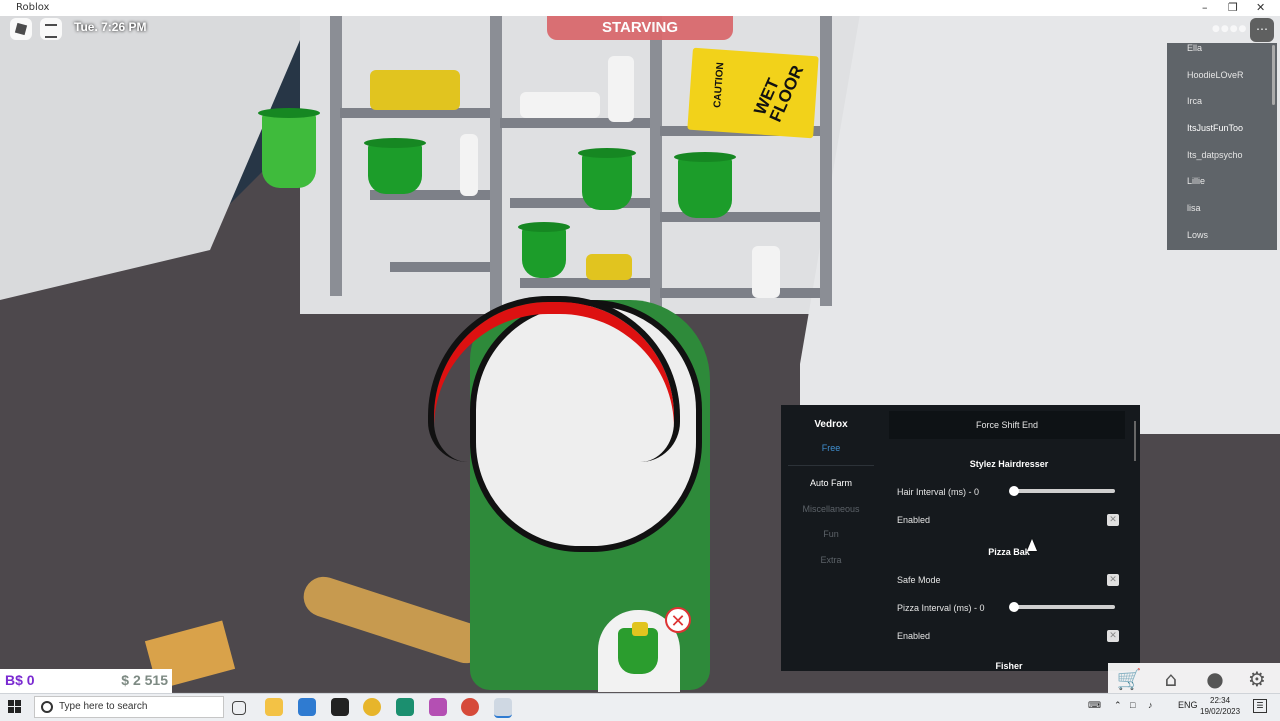 Image resolution: width=1280 pixels, height=721 pixels. I want to click on player-list-item: Ella, so click(1222, 56).